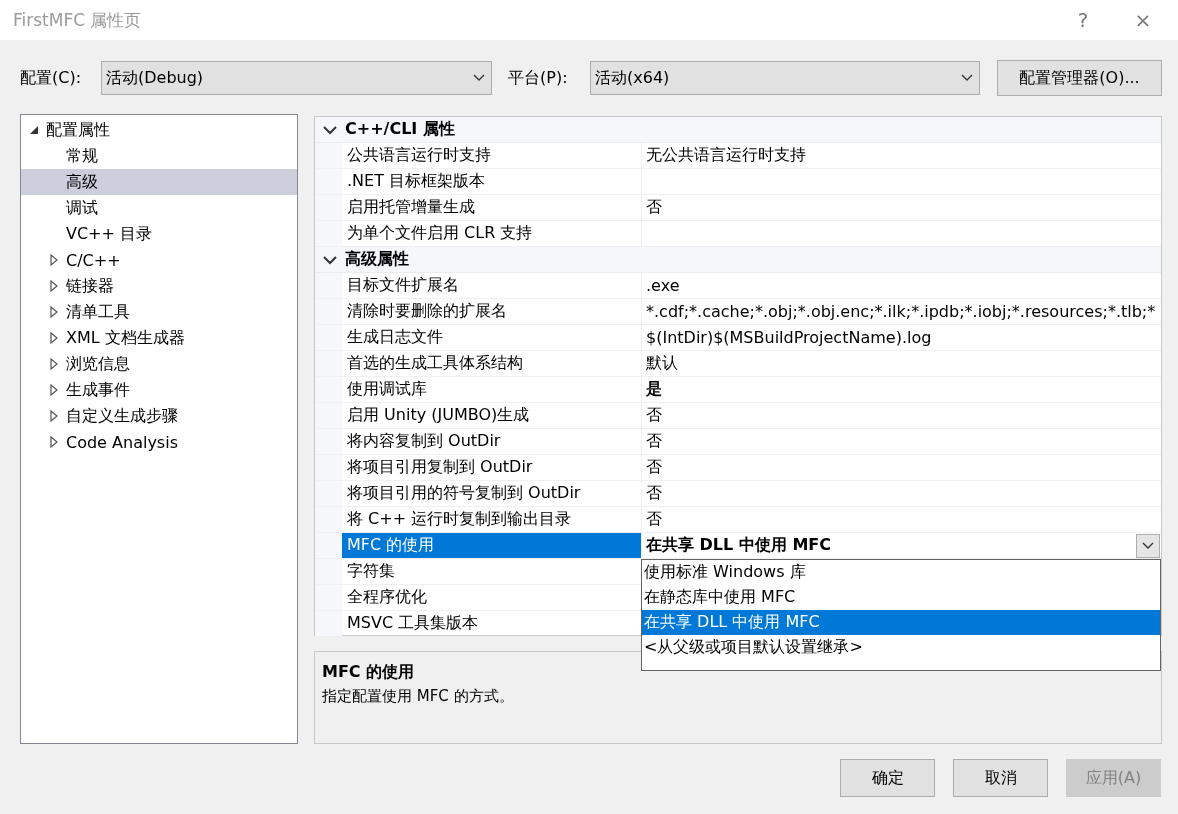  What do you see at coordinates (789, 337) in the screenshot?
I see `property-value: $(IntDir)$(MSBuildProjectName).log` at bounding box center [789, 337].